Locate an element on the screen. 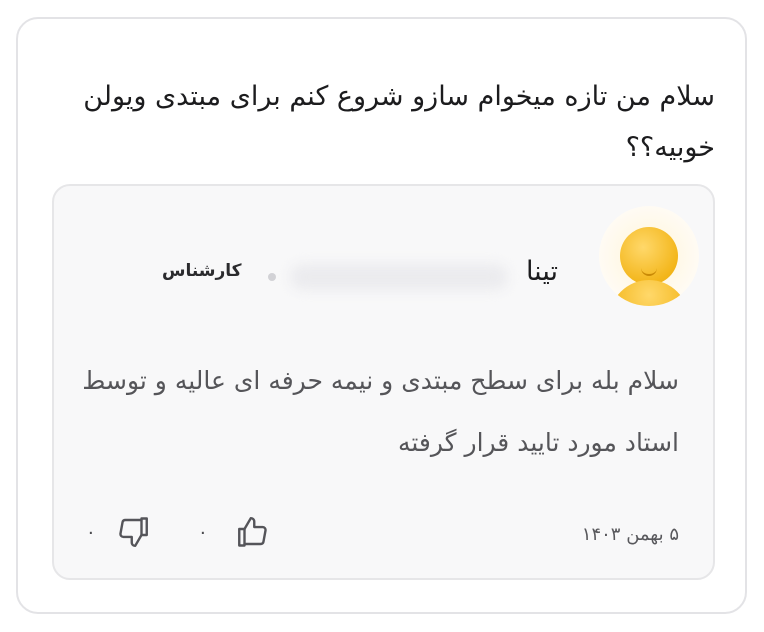  author-name-blurred is located at coordinates (399, 277).